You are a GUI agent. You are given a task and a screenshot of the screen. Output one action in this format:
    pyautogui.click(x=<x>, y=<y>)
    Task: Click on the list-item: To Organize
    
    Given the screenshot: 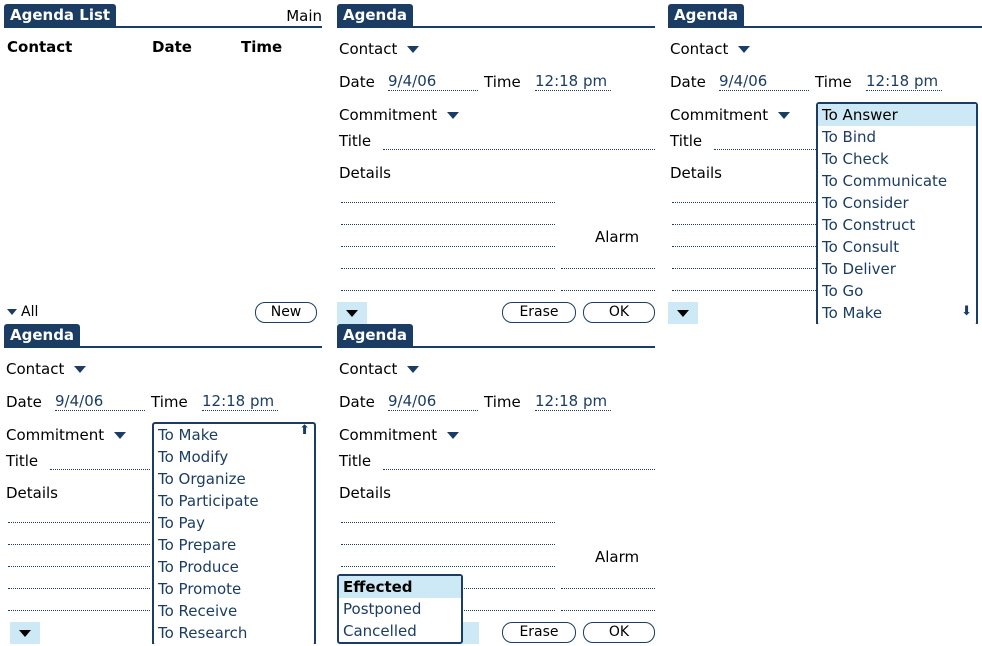 What is the action you would take?
    pyautogui.click(x=234, y=479)
    